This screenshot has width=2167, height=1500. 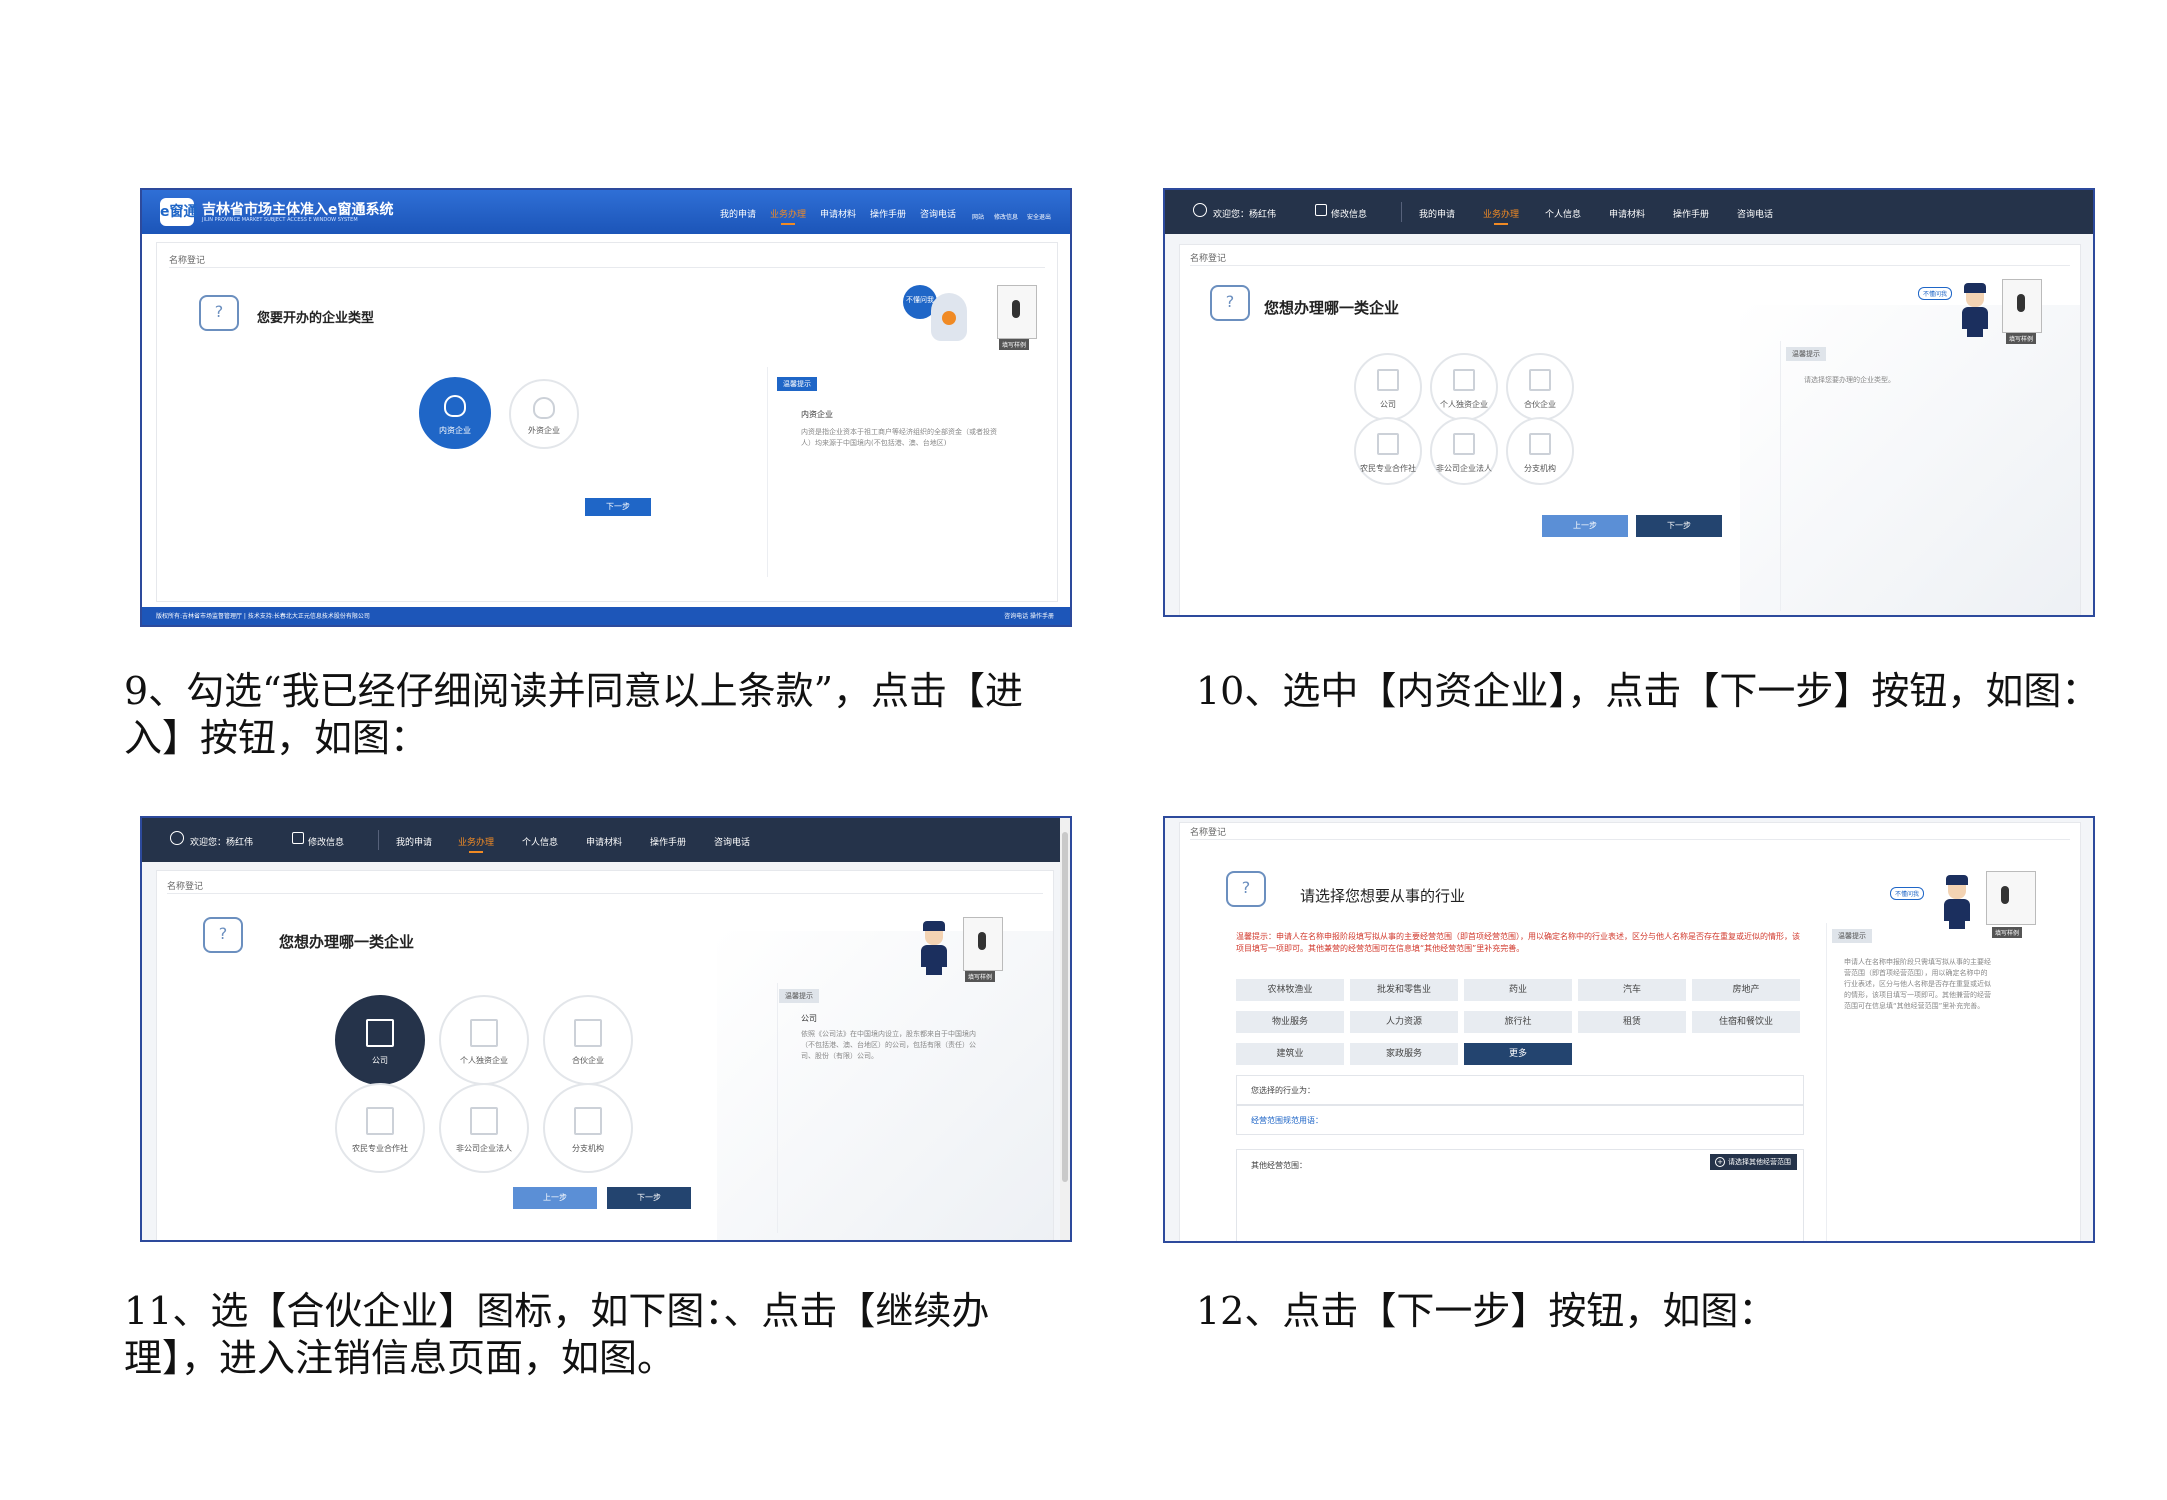 What do you see at coordinates (1029, 615) in the screenshot?
I see `footer-links: 咨询电话 操作手册` at bounding box center [1029, 615].